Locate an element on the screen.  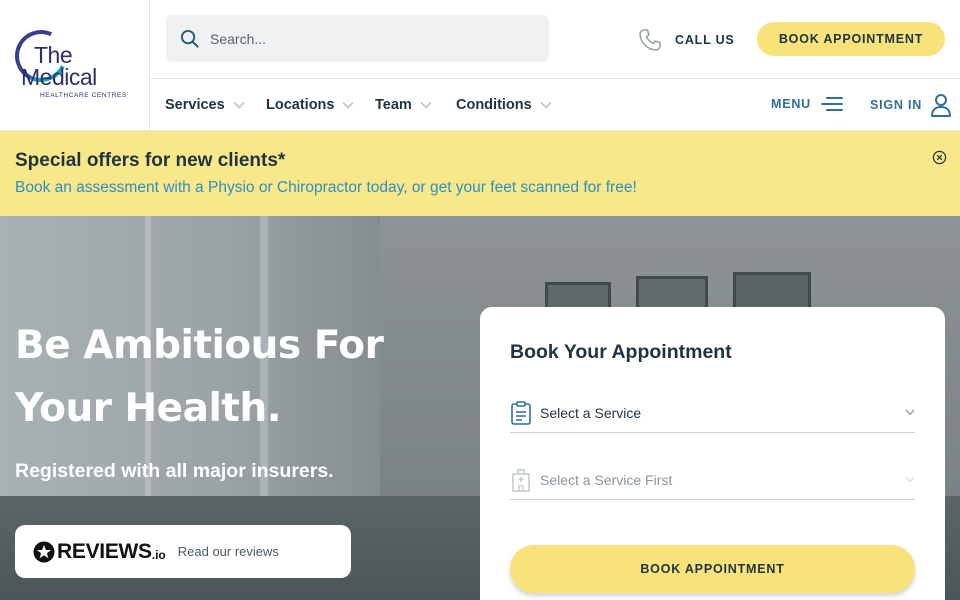
star-icon is located at coordinates (44, 551).